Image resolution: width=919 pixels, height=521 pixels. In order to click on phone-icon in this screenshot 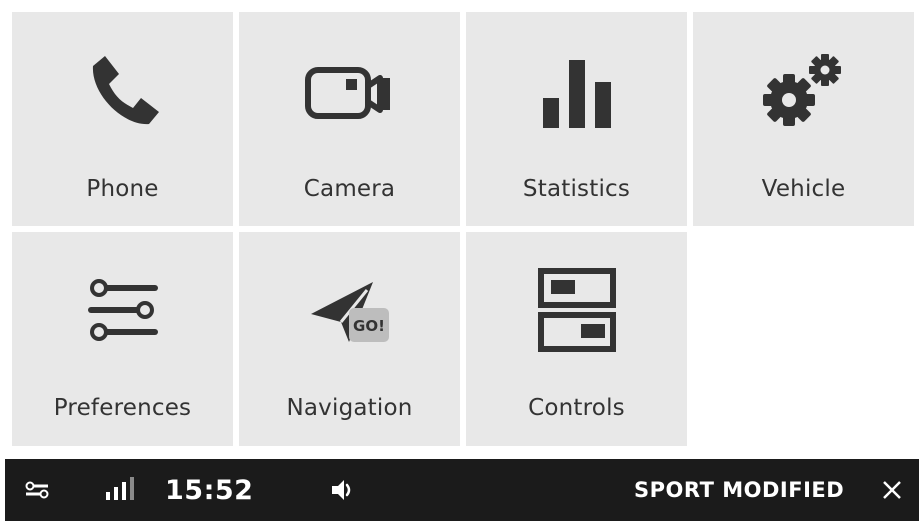, I will do `click(122, 92)`.